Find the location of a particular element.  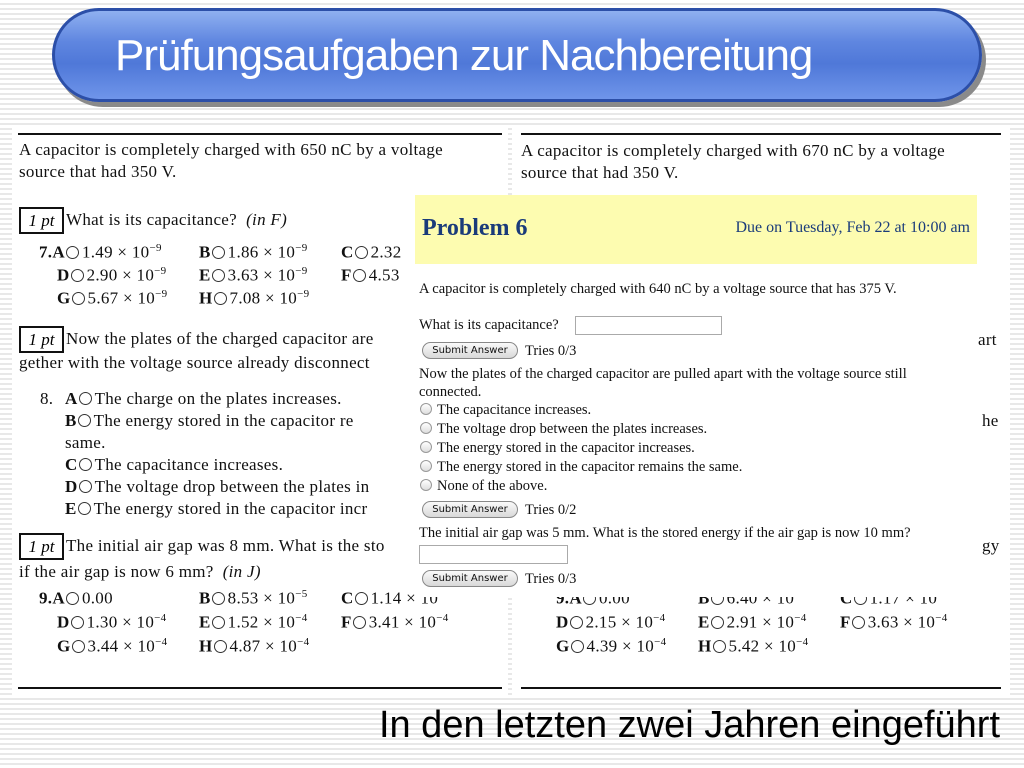

answer-choice: F 4.53 is located at coordinates (370, 275).